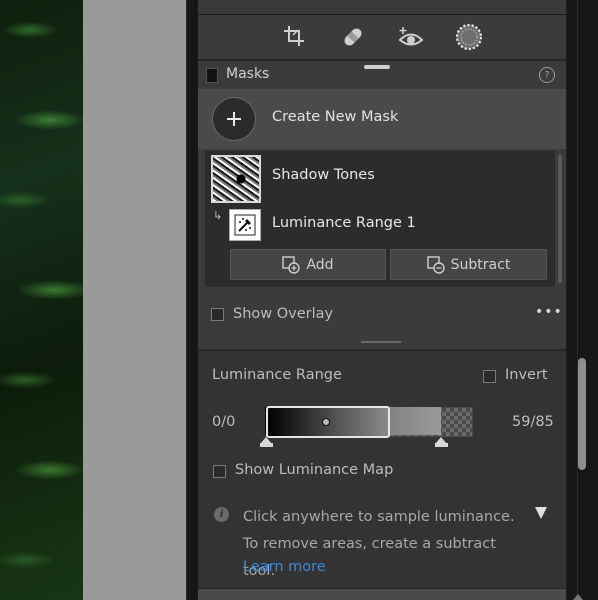 This screenshot has height=600, width=598. Describe the element at coordinates (326, 422) in the screenshot. I see `selection-center-handle` at that location.